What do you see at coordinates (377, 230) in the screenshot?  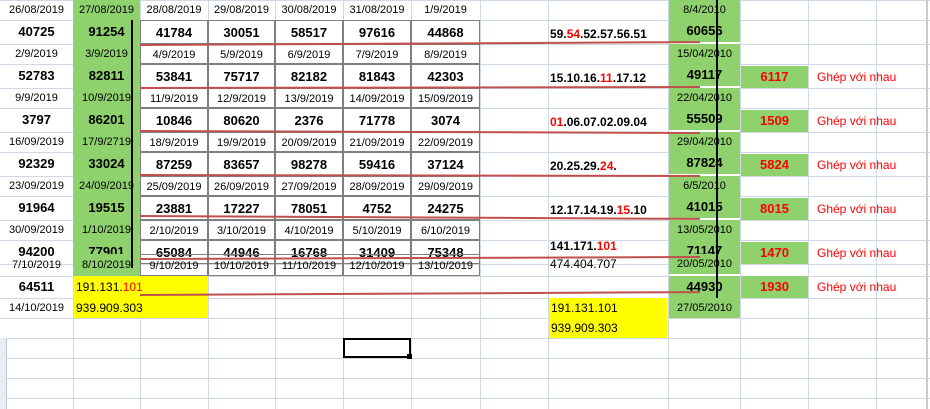 I see `date-cell: 5/10/2019` at bounding box center [377, 230].